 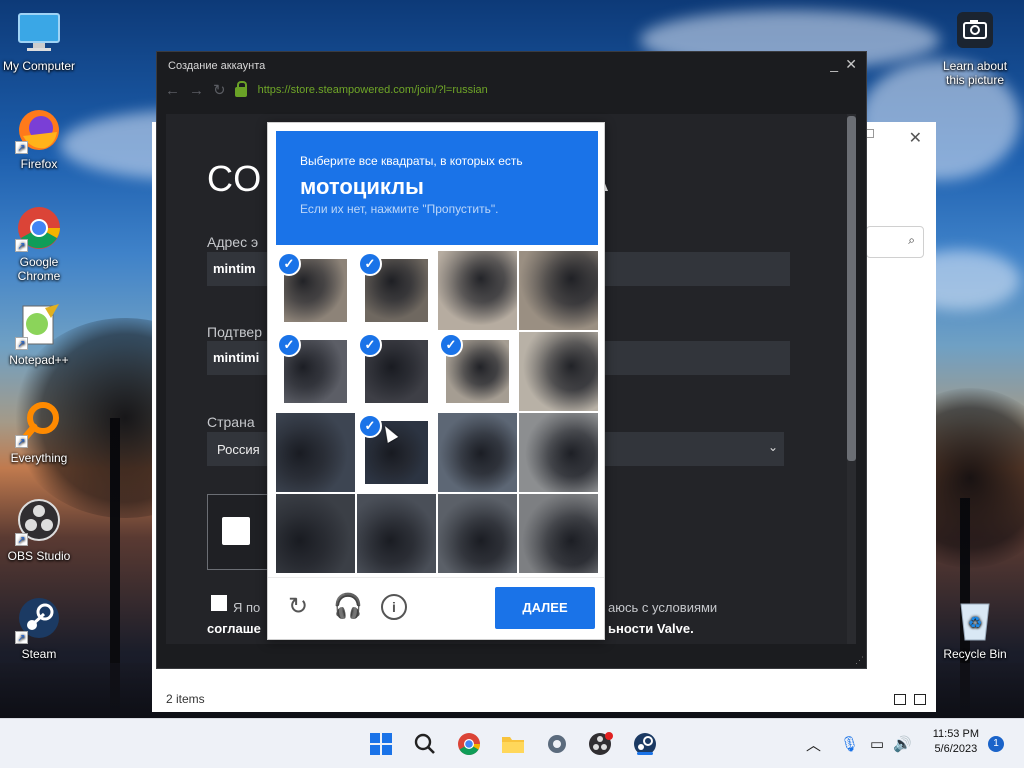 I want to click on privacy-link: ьности Valve., so click(x=651, y=628).